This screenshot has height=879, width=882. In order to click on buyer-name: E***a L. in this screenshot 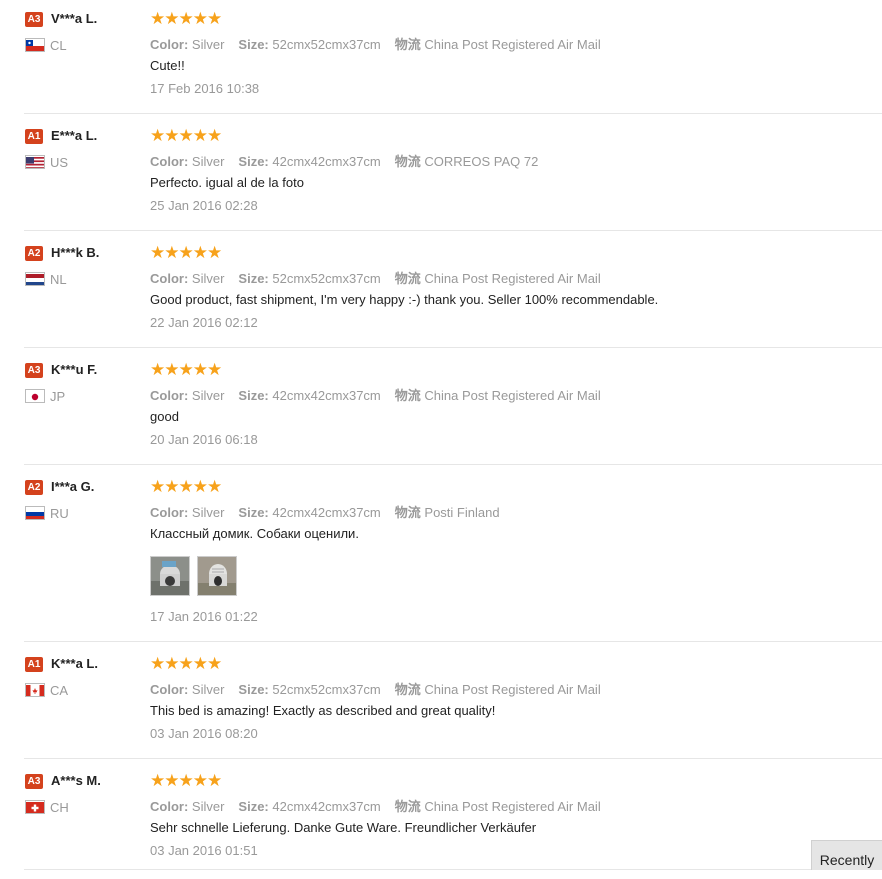, I will do `click(74, 135)`.